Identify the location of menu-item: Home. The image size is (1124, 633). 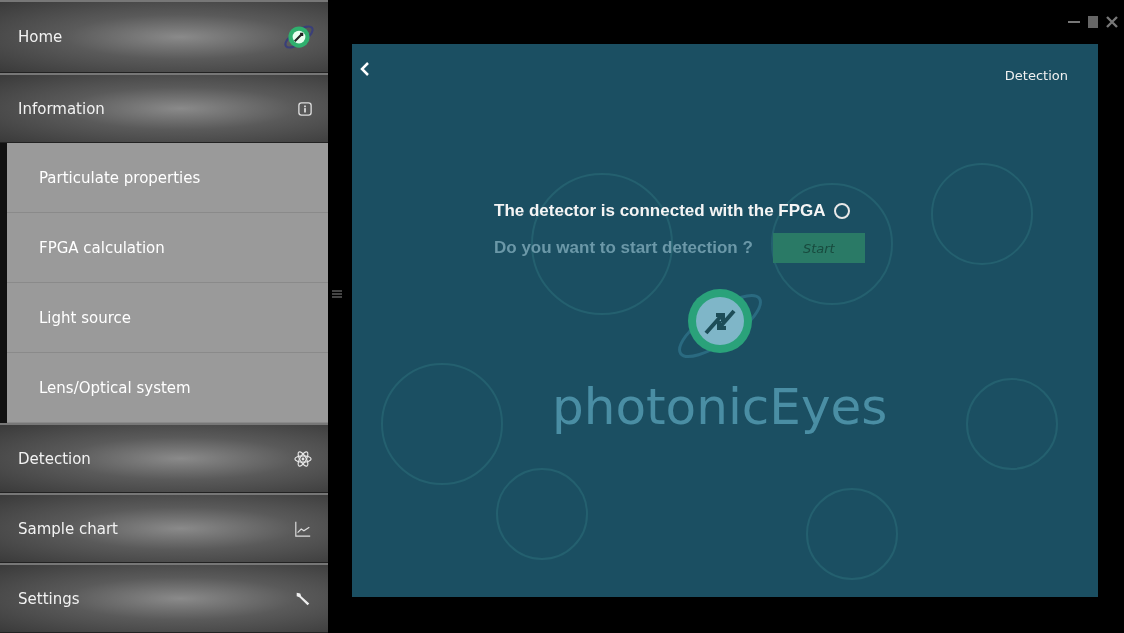
(164, 36).